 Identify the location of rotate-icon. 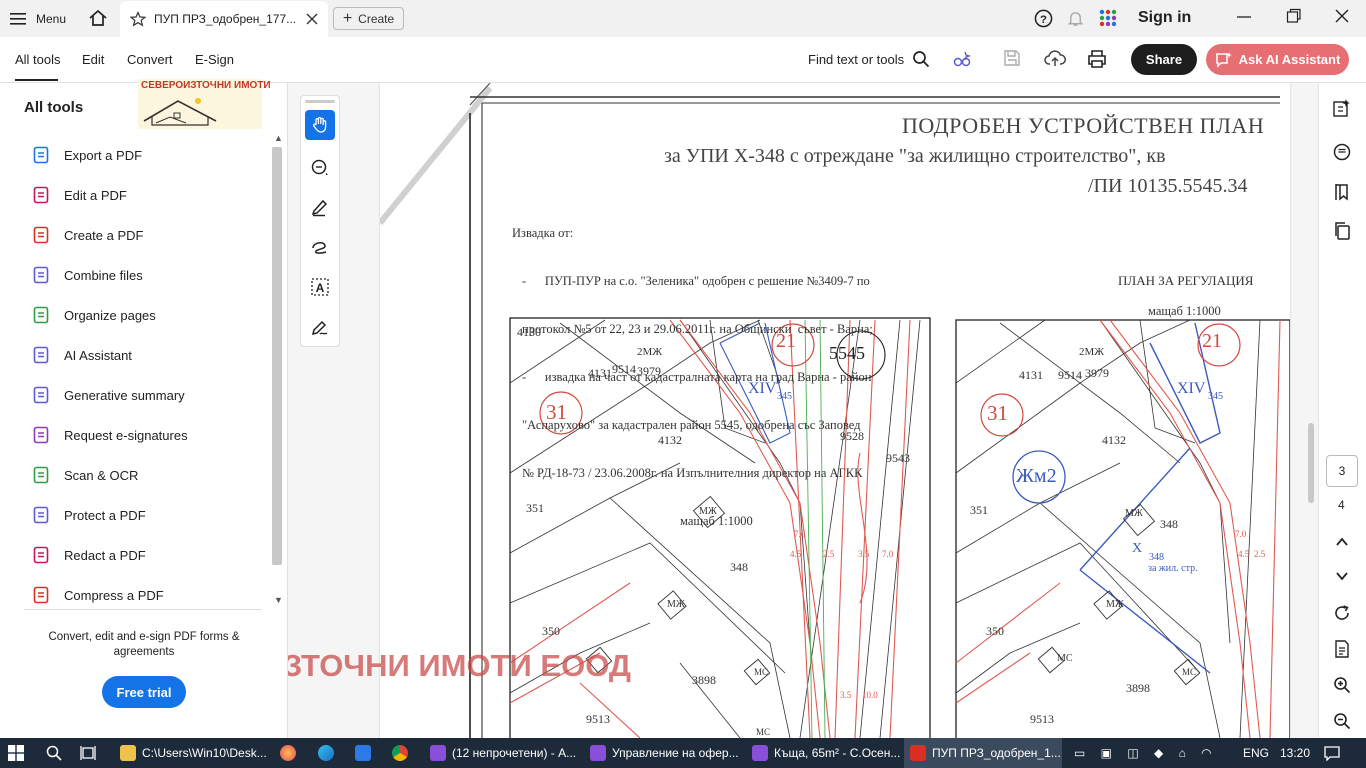
(1342, 612).